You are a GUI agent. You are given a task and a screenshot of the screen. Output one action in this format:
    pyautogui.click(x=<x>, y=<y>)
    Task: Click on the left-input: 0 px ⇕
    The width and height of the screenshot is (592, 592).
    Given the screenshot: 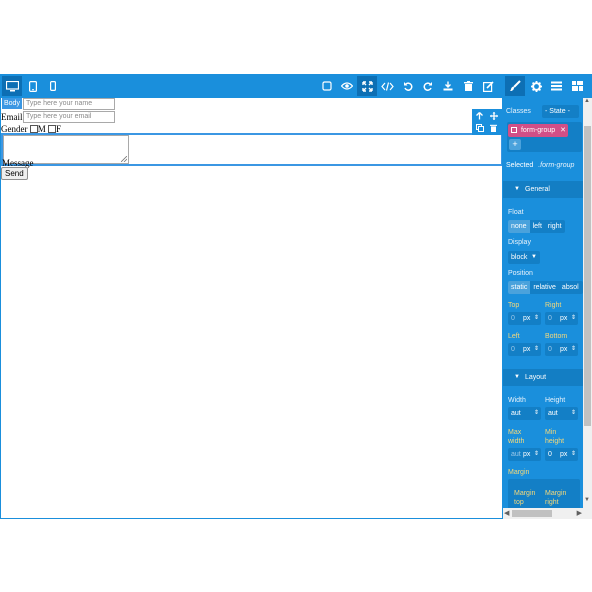 What is the action you would take?
    pyautogui.click(x=524, y=349)
    